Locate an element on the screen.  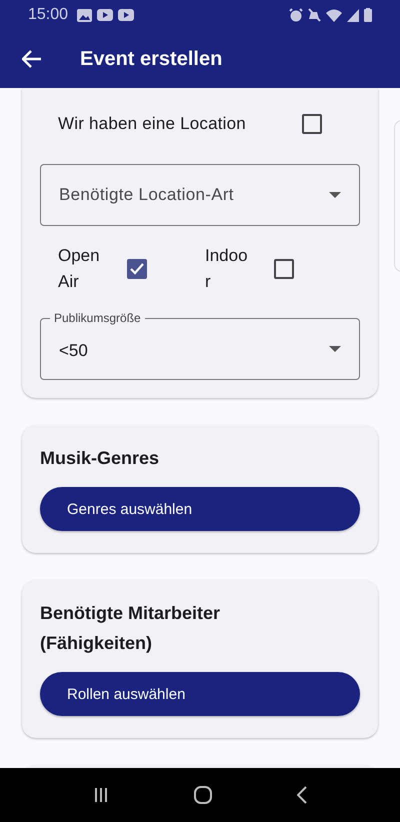
field-label: Publikumsgröße is located at coordinates (97, 318).